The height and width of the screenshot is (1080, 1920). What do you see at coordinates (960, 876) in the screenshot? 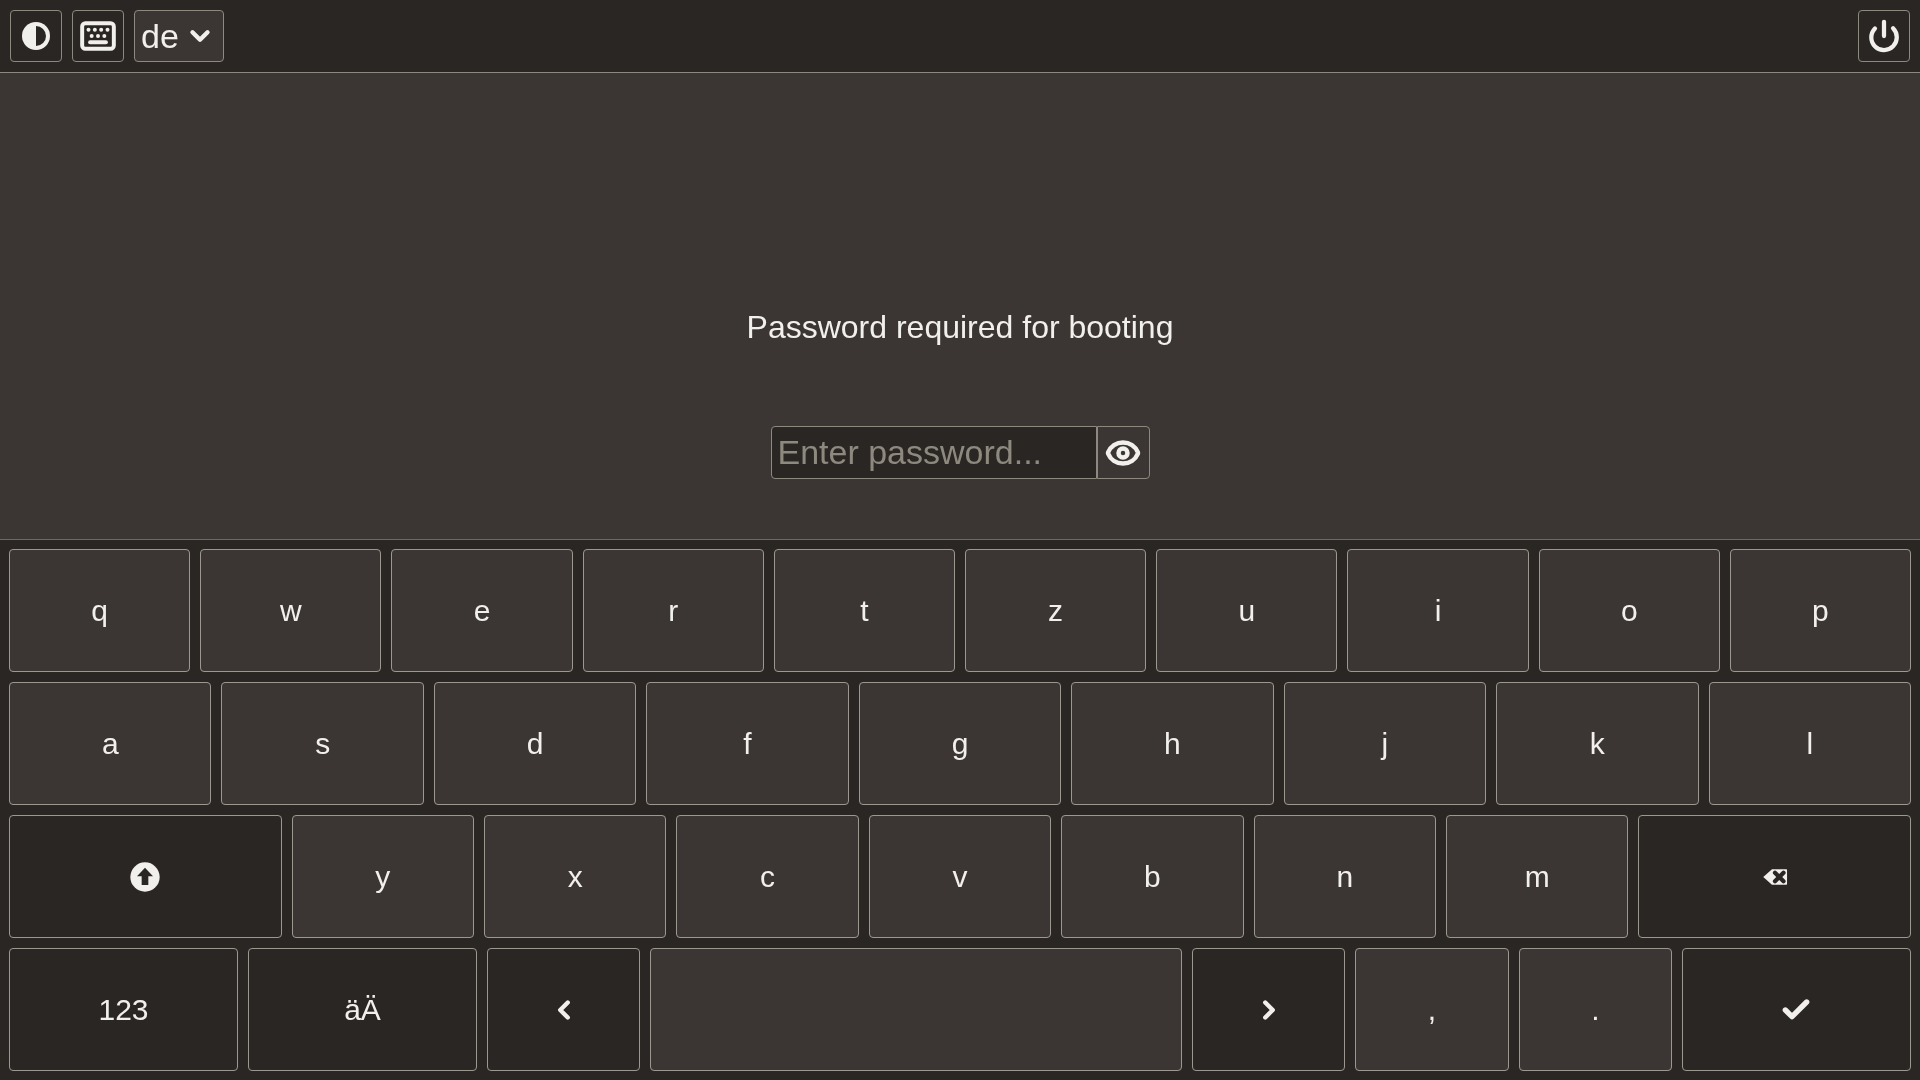
I see `key: v` at bounding box center [960, 876].